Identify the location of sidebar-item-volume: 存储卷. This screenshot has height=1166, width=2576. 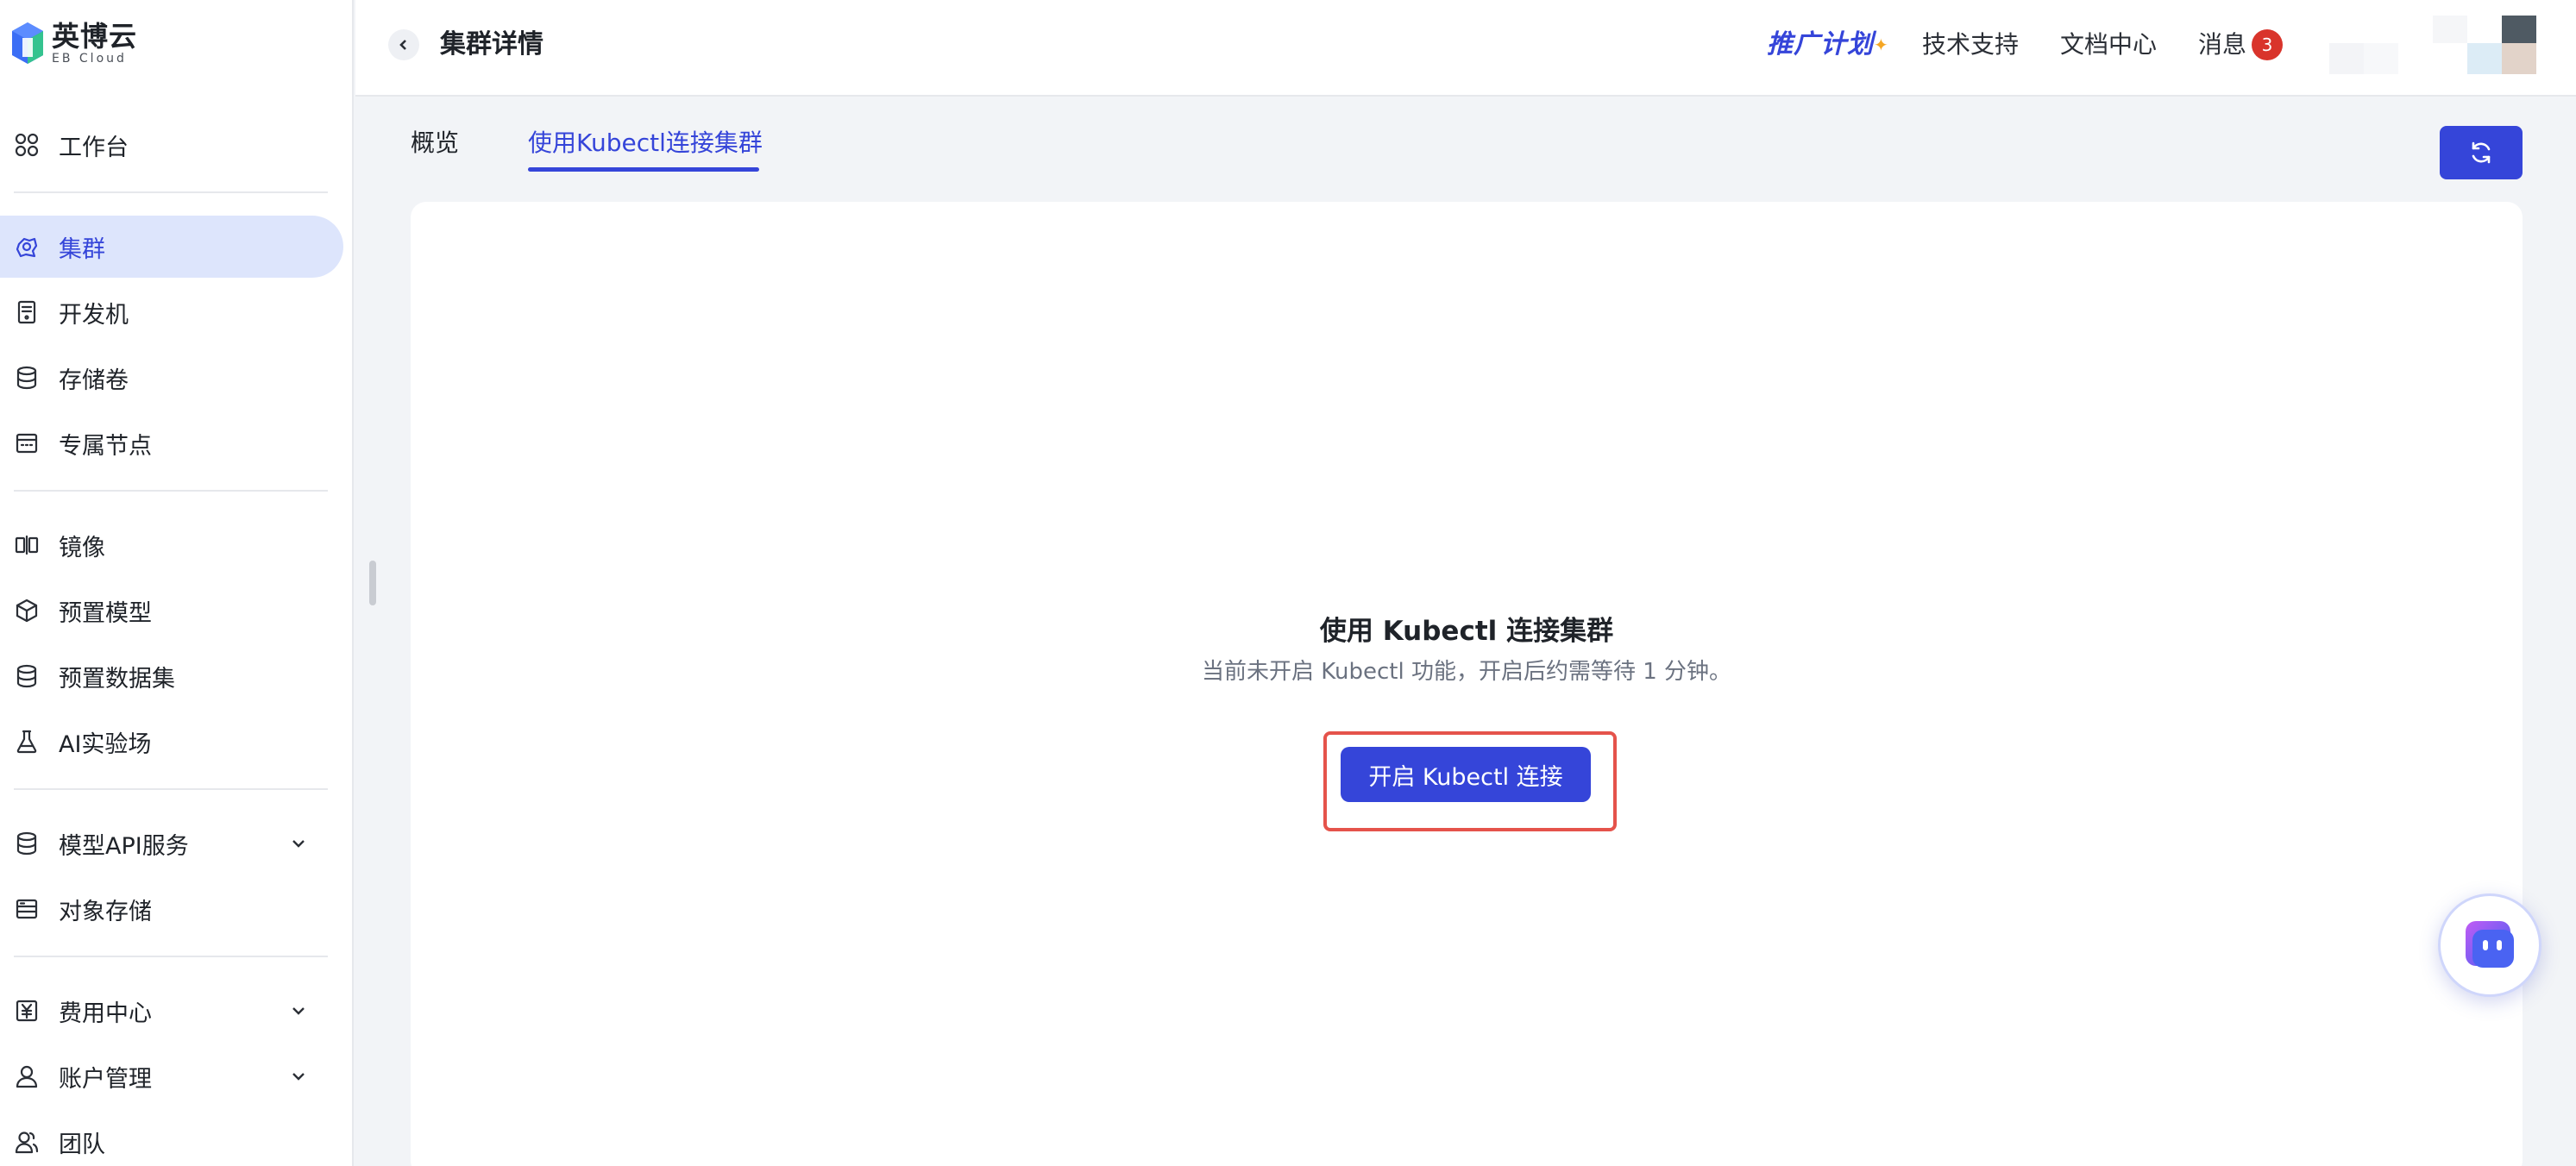
(171, 378).